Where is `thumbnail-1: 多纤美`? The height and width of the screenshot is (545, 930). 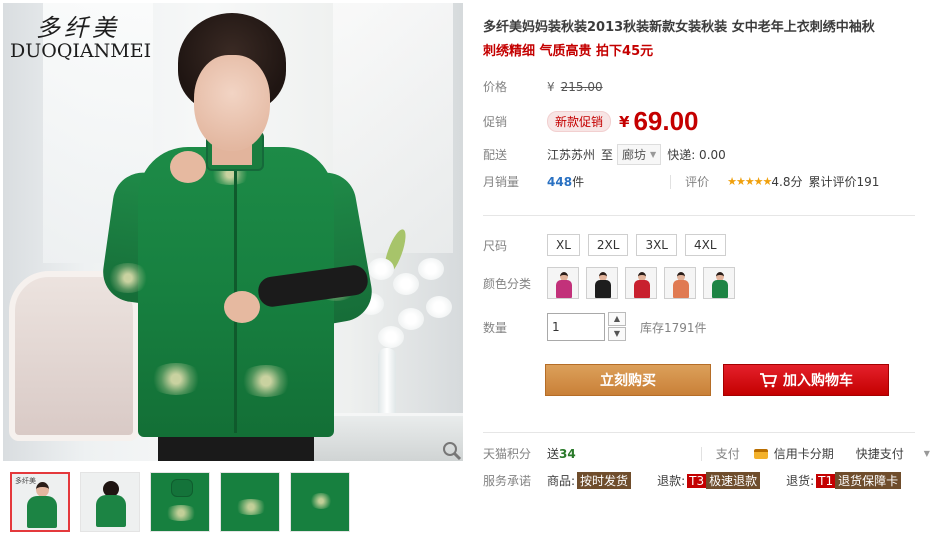
thumbnail-1: 多纤美 is located at coordinates (40, 502).